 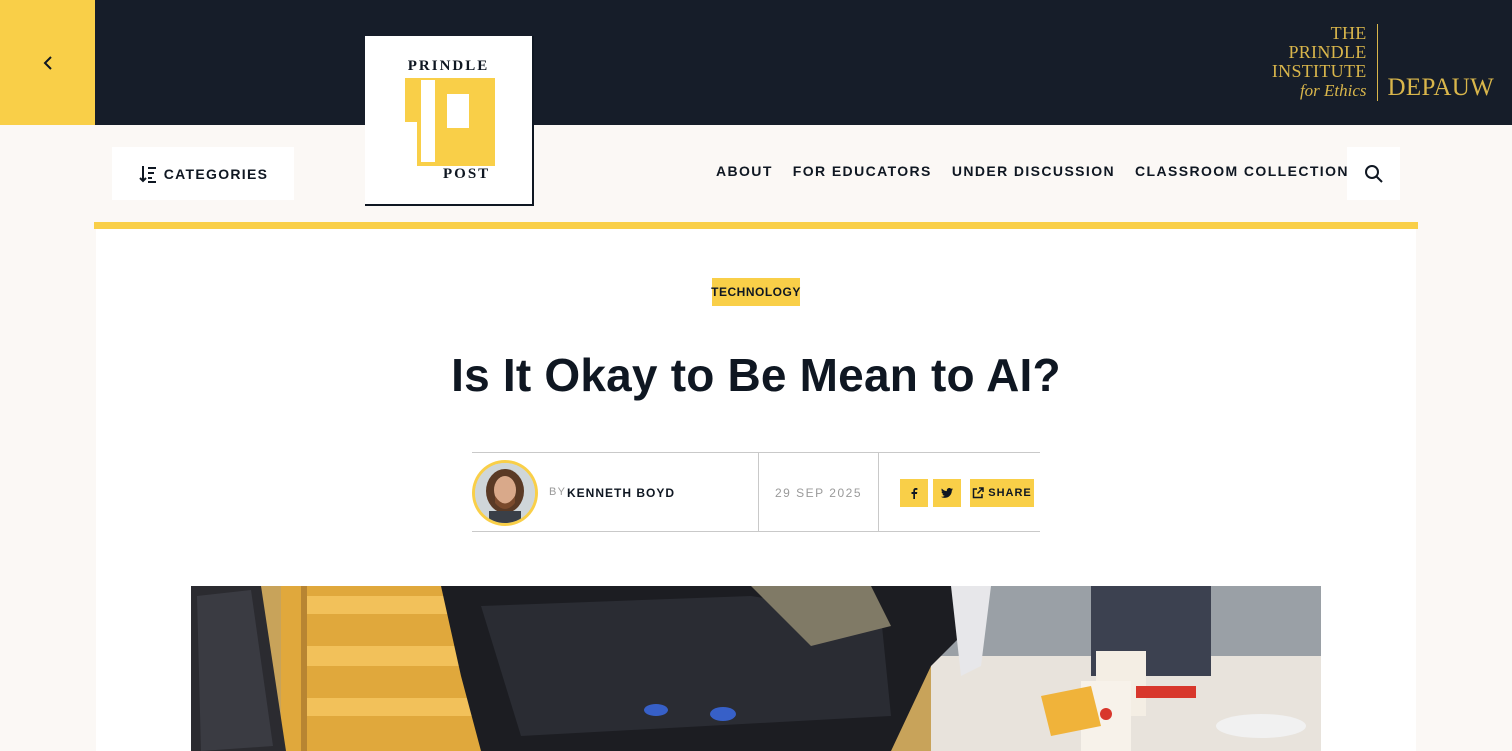 What do you see at coordinates (1010, 493) in the screenshot?
I see `share-label: SHARE` at bounding box center [1010, 493].